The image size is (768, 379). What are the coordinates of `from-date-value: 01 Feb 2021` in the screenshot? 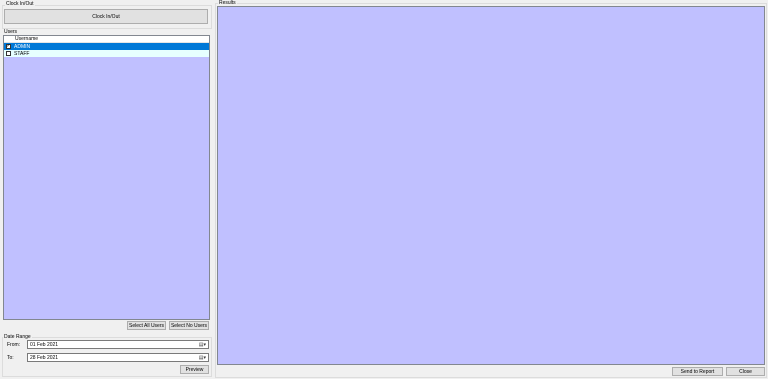 It's located at (44, 344).